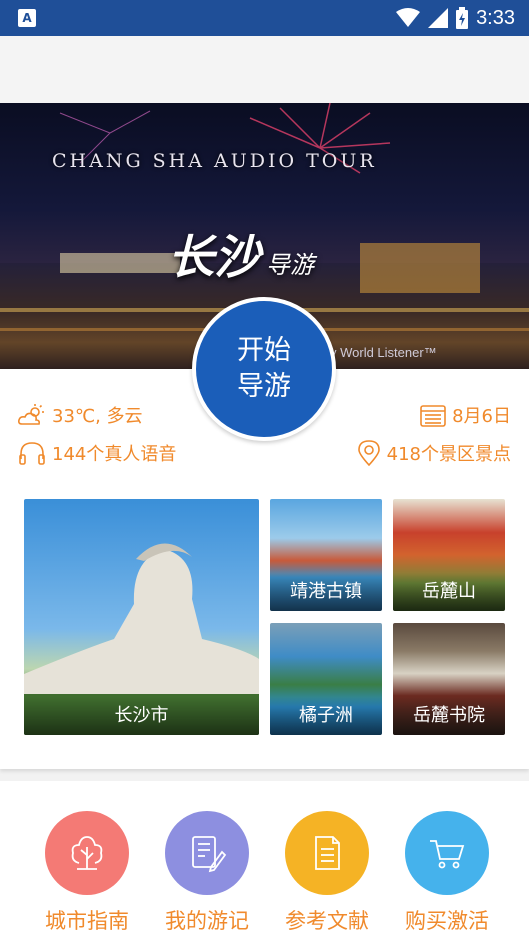 This screenshot has height=945, width=529. I want to click on tile-yuelushan: 岳麓山, so click(449, 555).